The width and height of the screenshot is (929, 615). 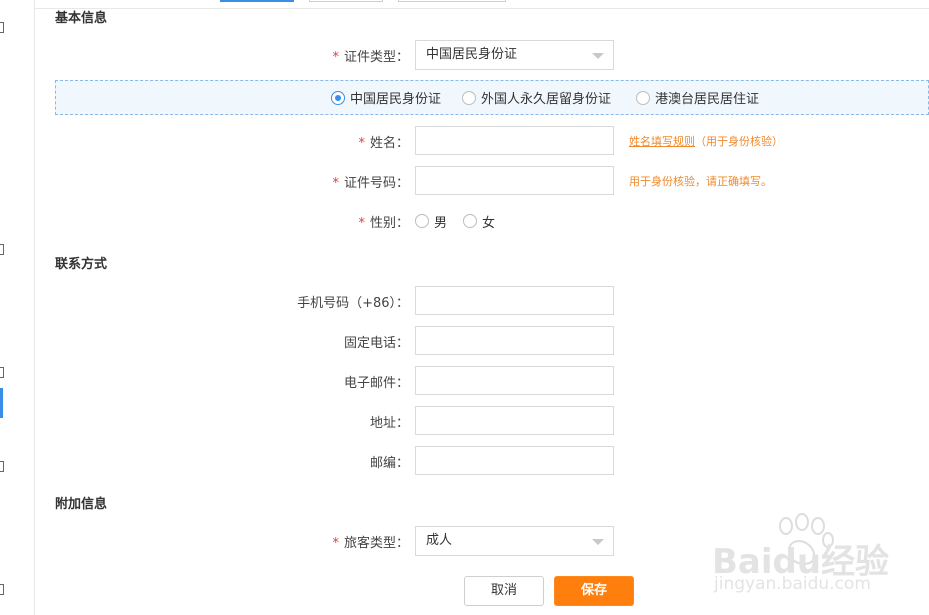 What do you see at coordinates (396, 99) in the screenshot?
I see `radio-label: 中国居民身份证` at bounding box center [396, 99].